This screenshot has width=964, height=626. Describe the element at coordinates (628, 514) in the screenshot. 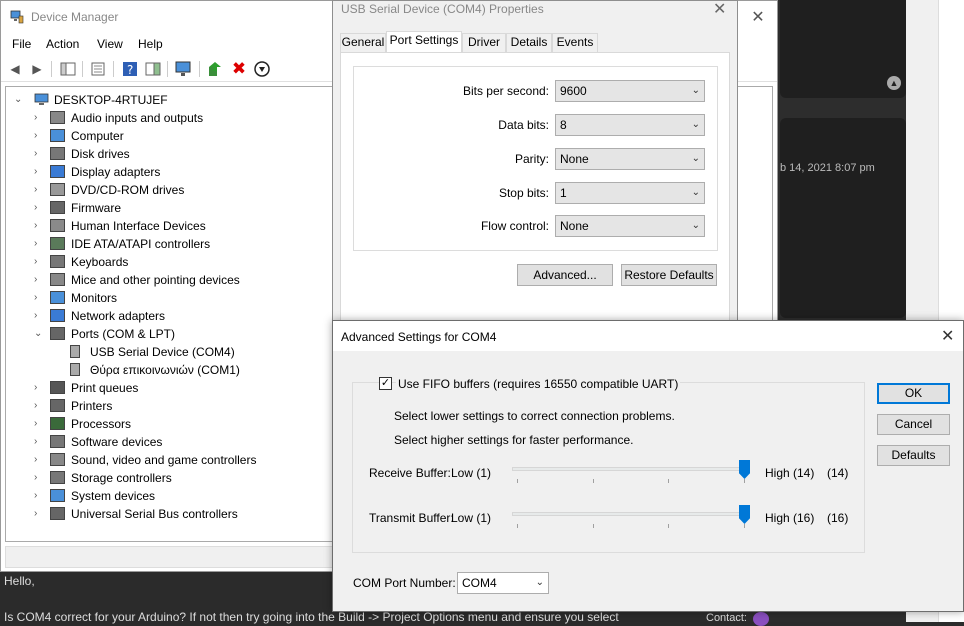

I see `transmit-buffer-slider` at that location.